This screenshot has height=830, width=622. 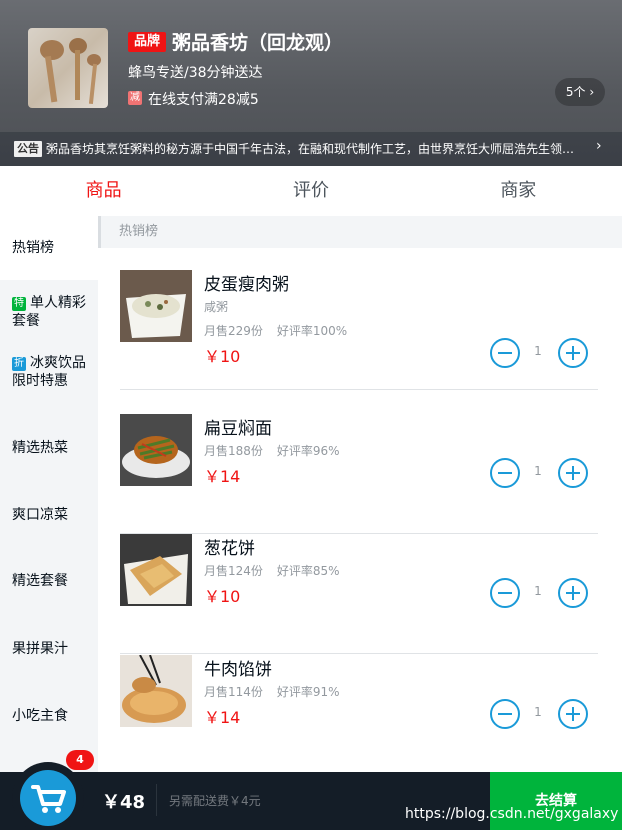 I want to click on promo-count-button: 5个 ›, so click(x=580, y=92).